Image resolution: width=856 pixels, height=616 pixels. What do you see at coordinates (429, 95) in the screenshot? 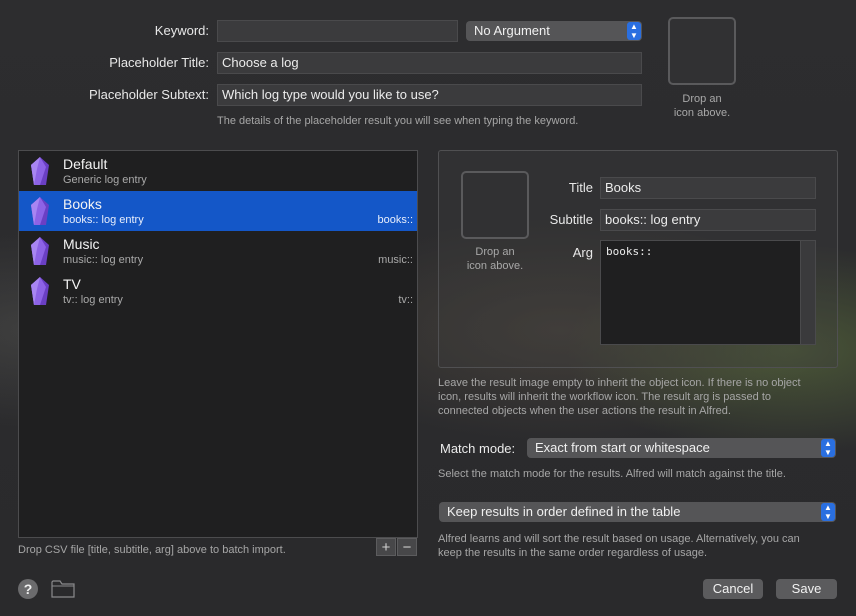
I see `placeholder-subtext-input: Which log type would you like to use?` at bounding box center [429, 95].